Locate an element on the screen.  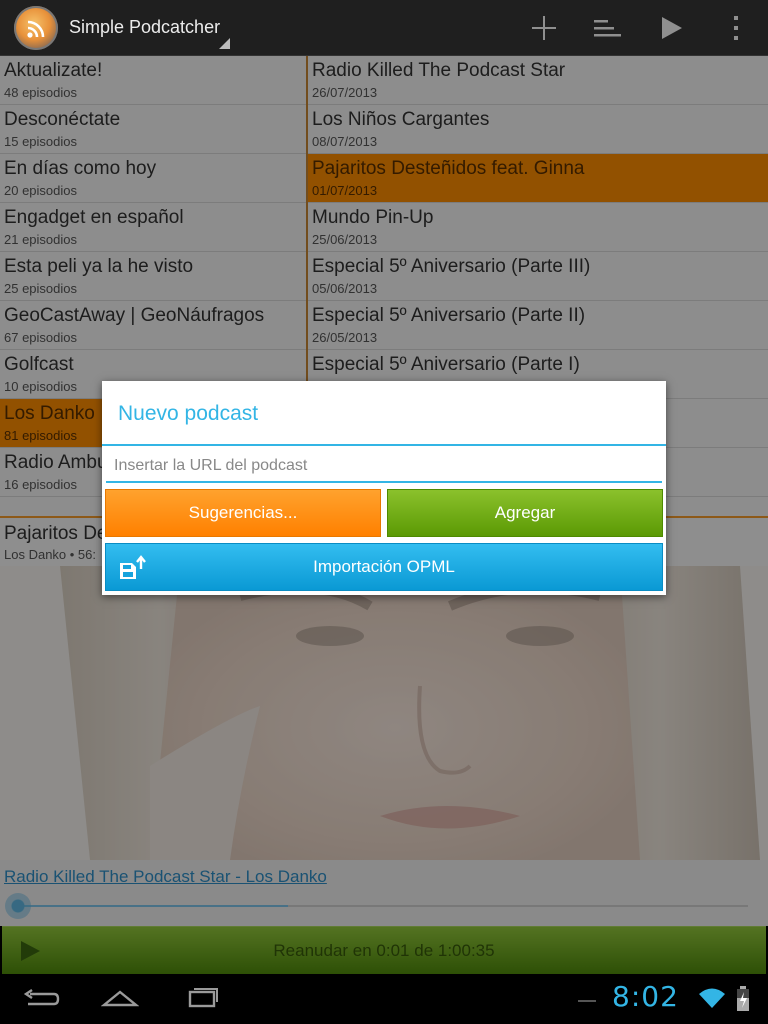
play-button is located at coordinates (672, 28).